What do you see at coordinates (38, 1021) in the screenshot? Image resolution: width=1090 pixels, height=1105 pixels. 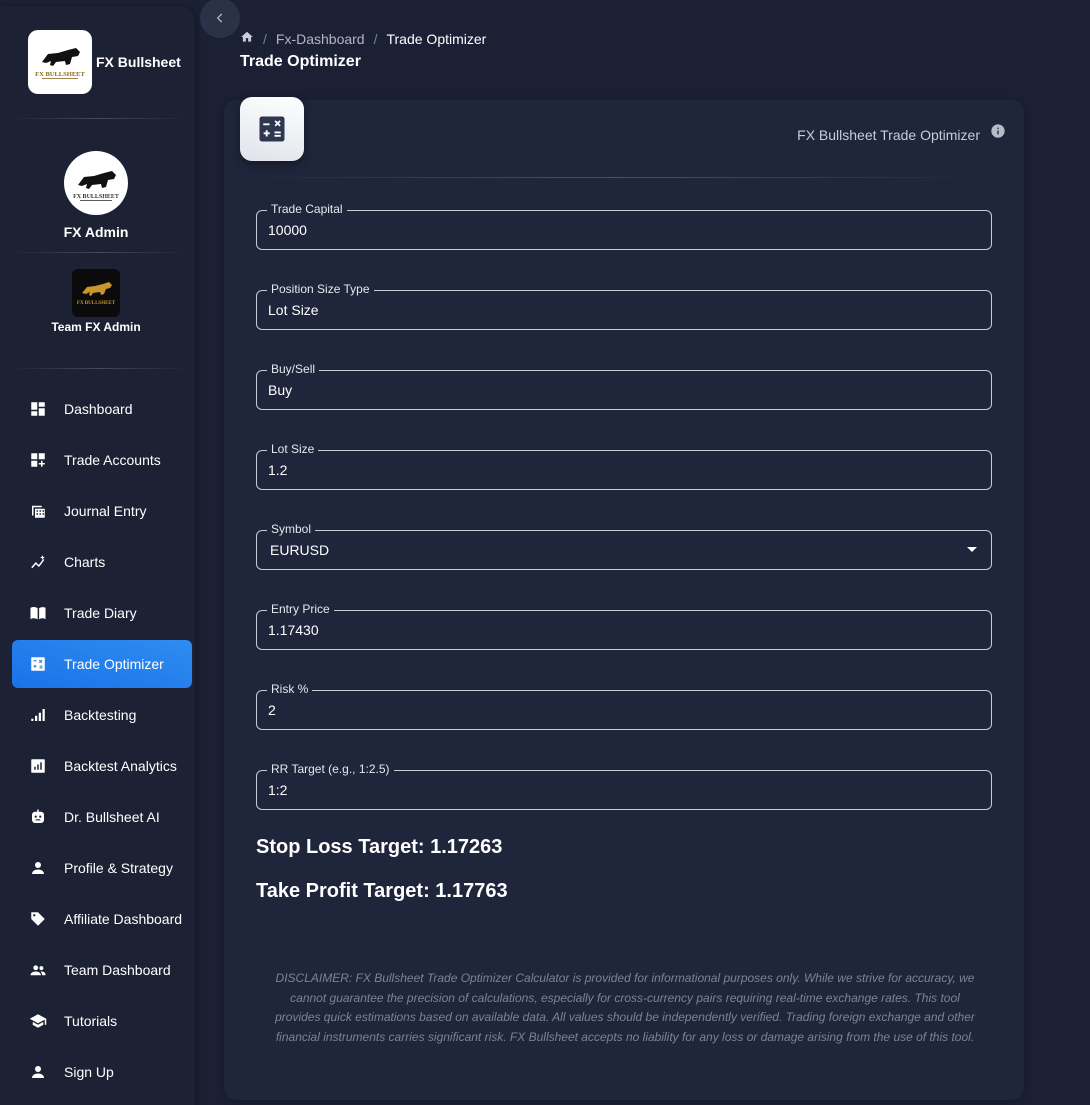 I see `school-icon` at bounding box center [38, 1021].